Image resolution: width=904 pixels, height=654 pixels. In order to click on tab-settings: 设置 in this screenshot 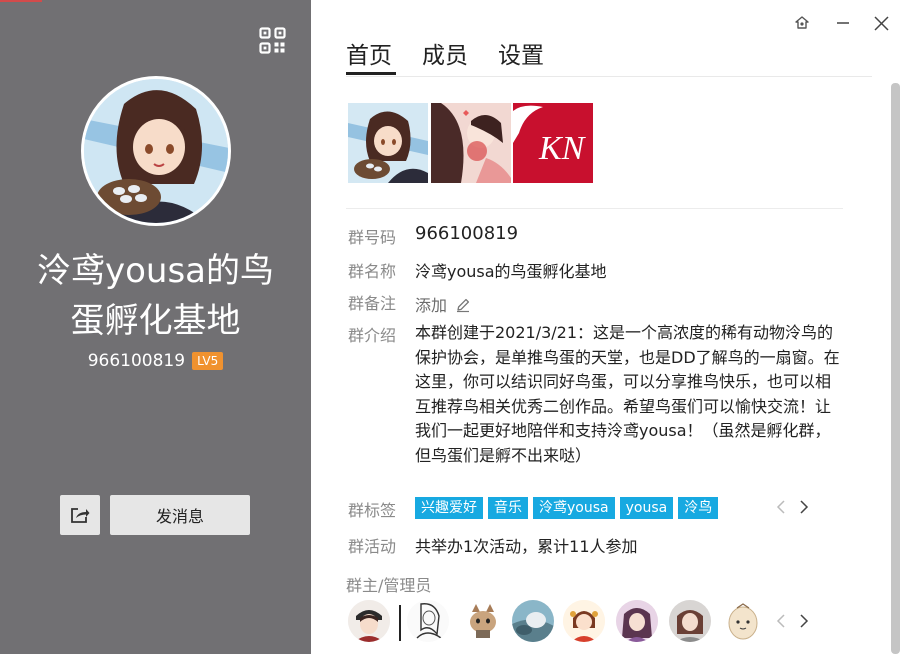, I will do `click(521, 53)`.